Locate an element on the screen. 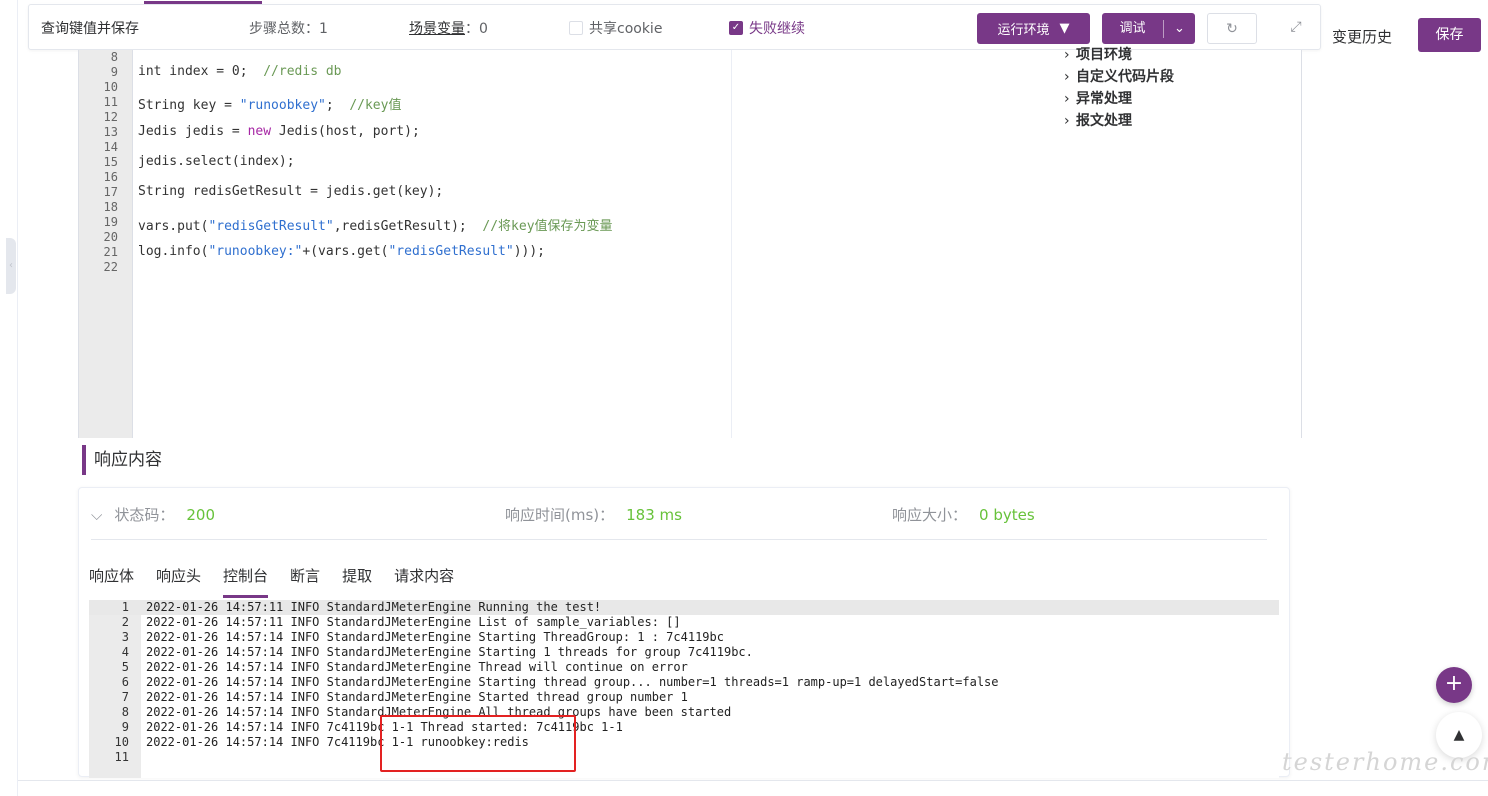 Image resolution: width=1488 pixels, height=796 pixels. line-number: 10 is located at coordinates (110, 87).